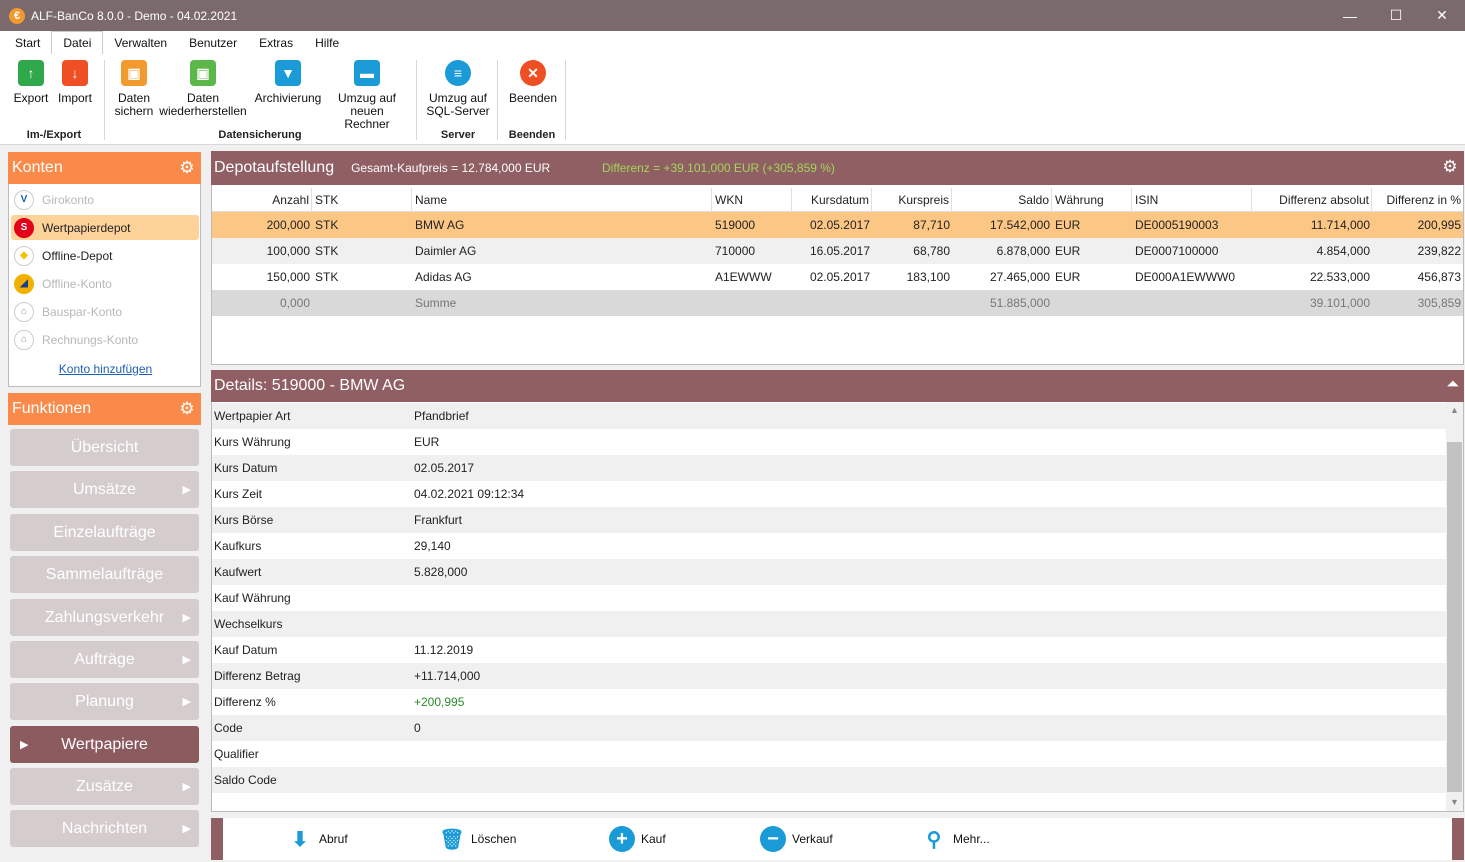 The height and width of the screenshot is (862, 1465). Describe the element at coordinates (54, 135) in the screenshot. I see `group-label: Im-/Export` at that location.